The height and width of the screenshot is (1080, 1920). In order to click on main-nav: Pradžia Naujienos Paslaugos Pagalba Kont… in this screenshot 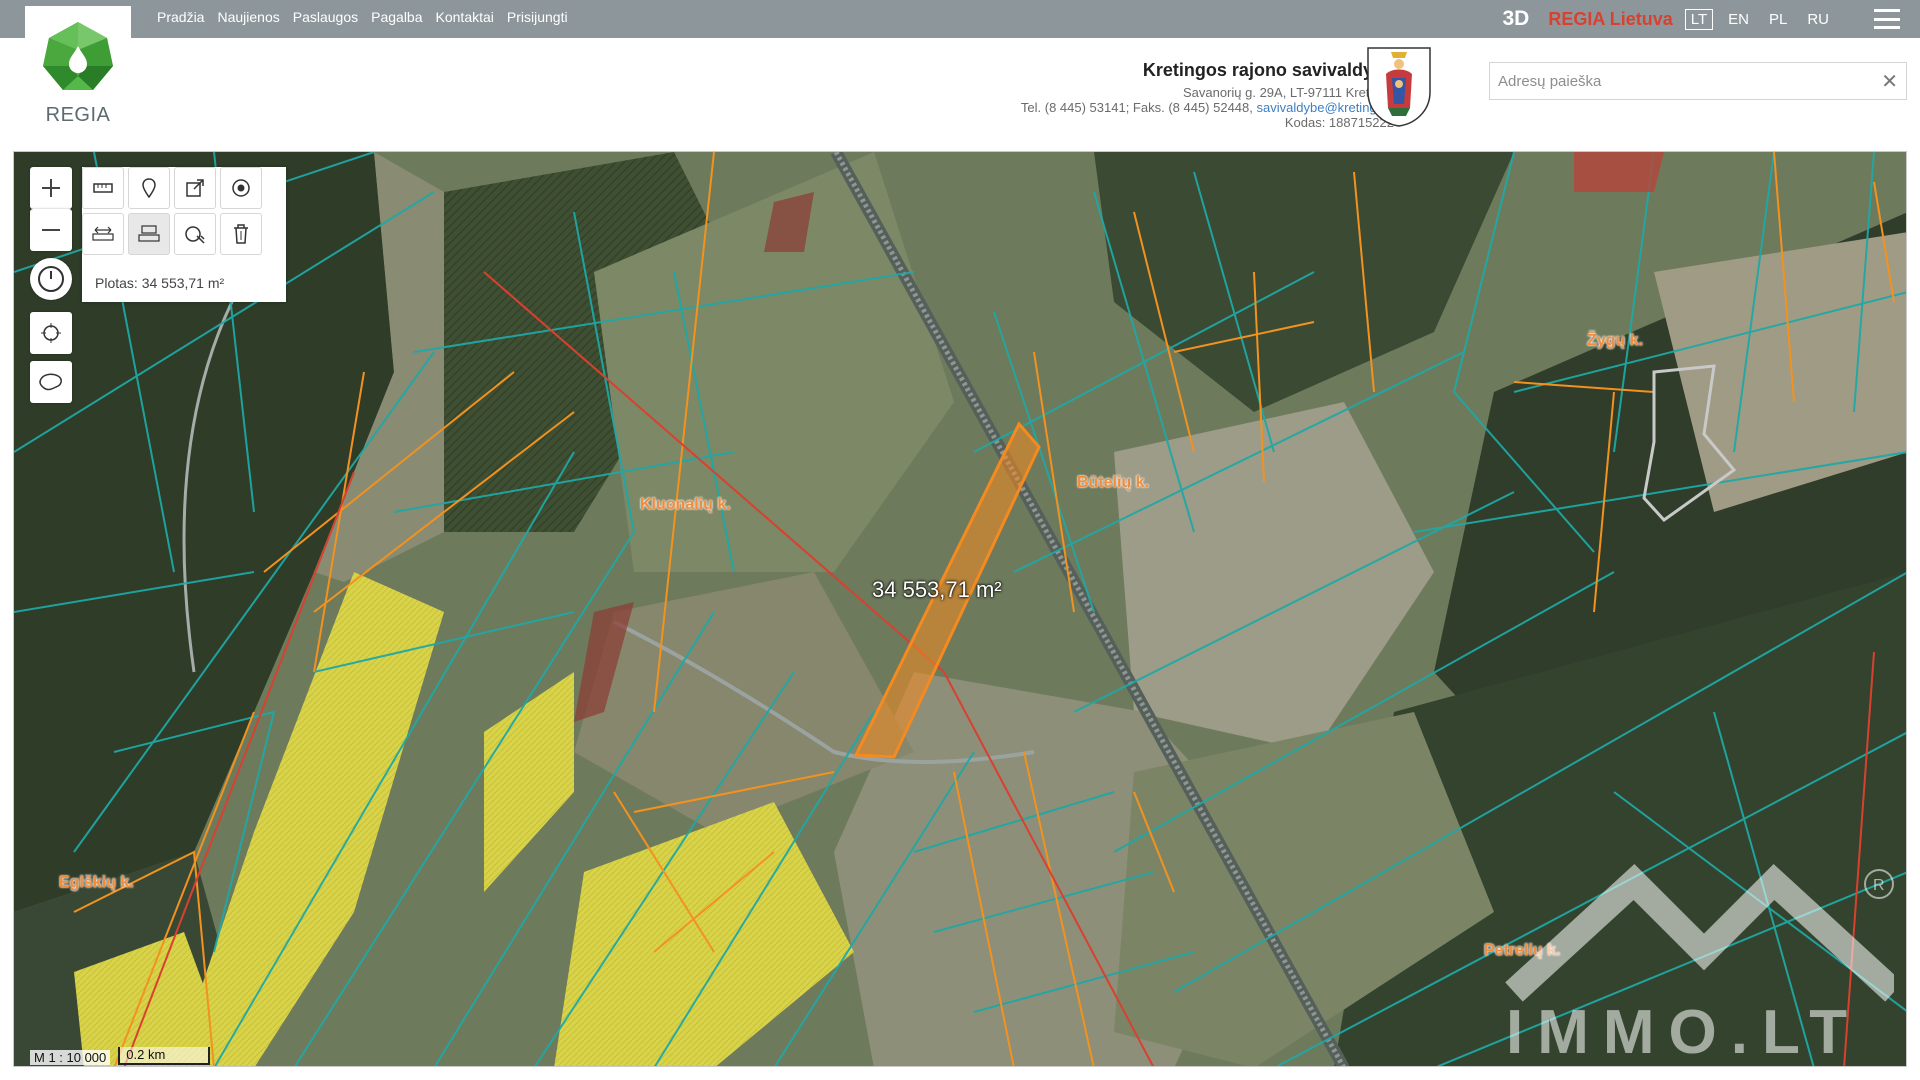, I will do `click(362, 17)`.